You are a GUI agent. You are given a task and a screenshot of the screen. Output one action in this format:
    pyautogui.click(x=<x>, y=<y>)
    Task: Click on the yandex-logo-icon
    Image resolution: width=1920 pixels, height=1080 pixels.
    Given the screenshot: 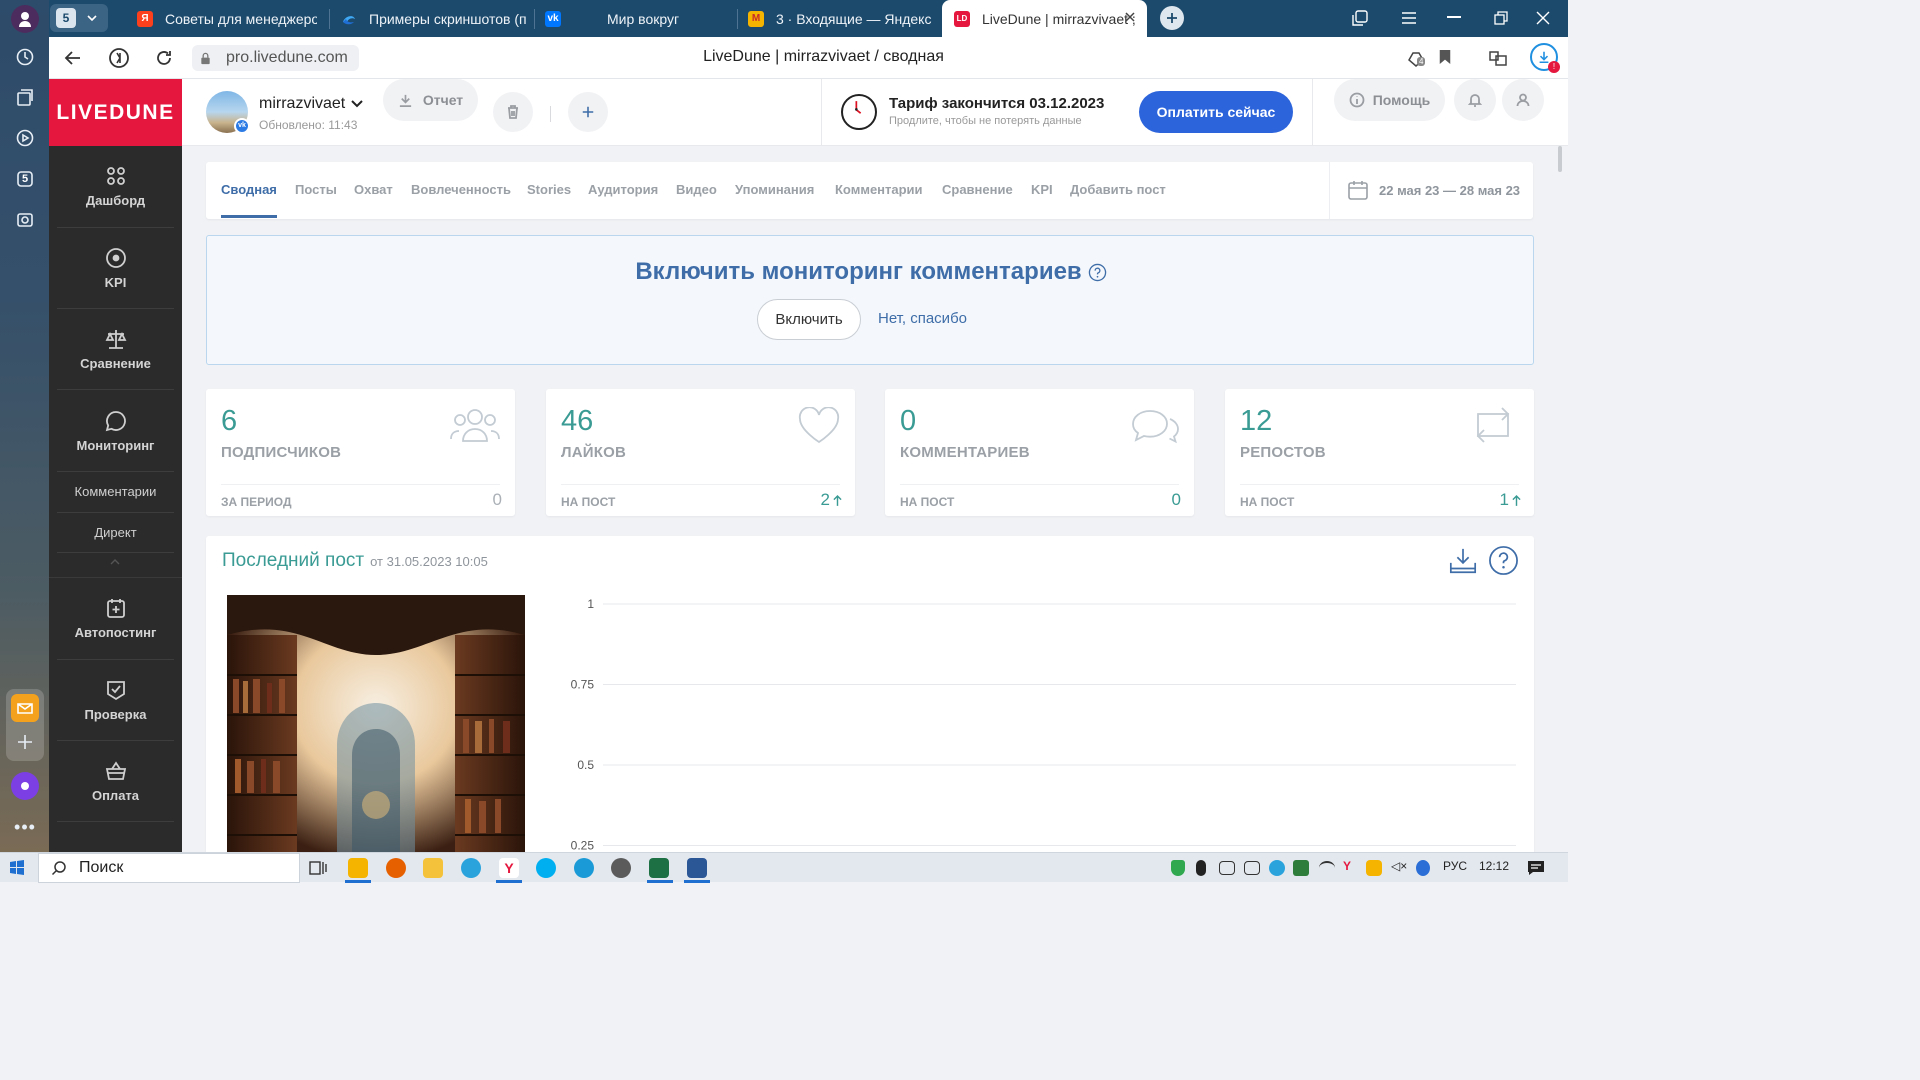 What is the action you would take?
    pyautogui.click(x=119, y=58)
    